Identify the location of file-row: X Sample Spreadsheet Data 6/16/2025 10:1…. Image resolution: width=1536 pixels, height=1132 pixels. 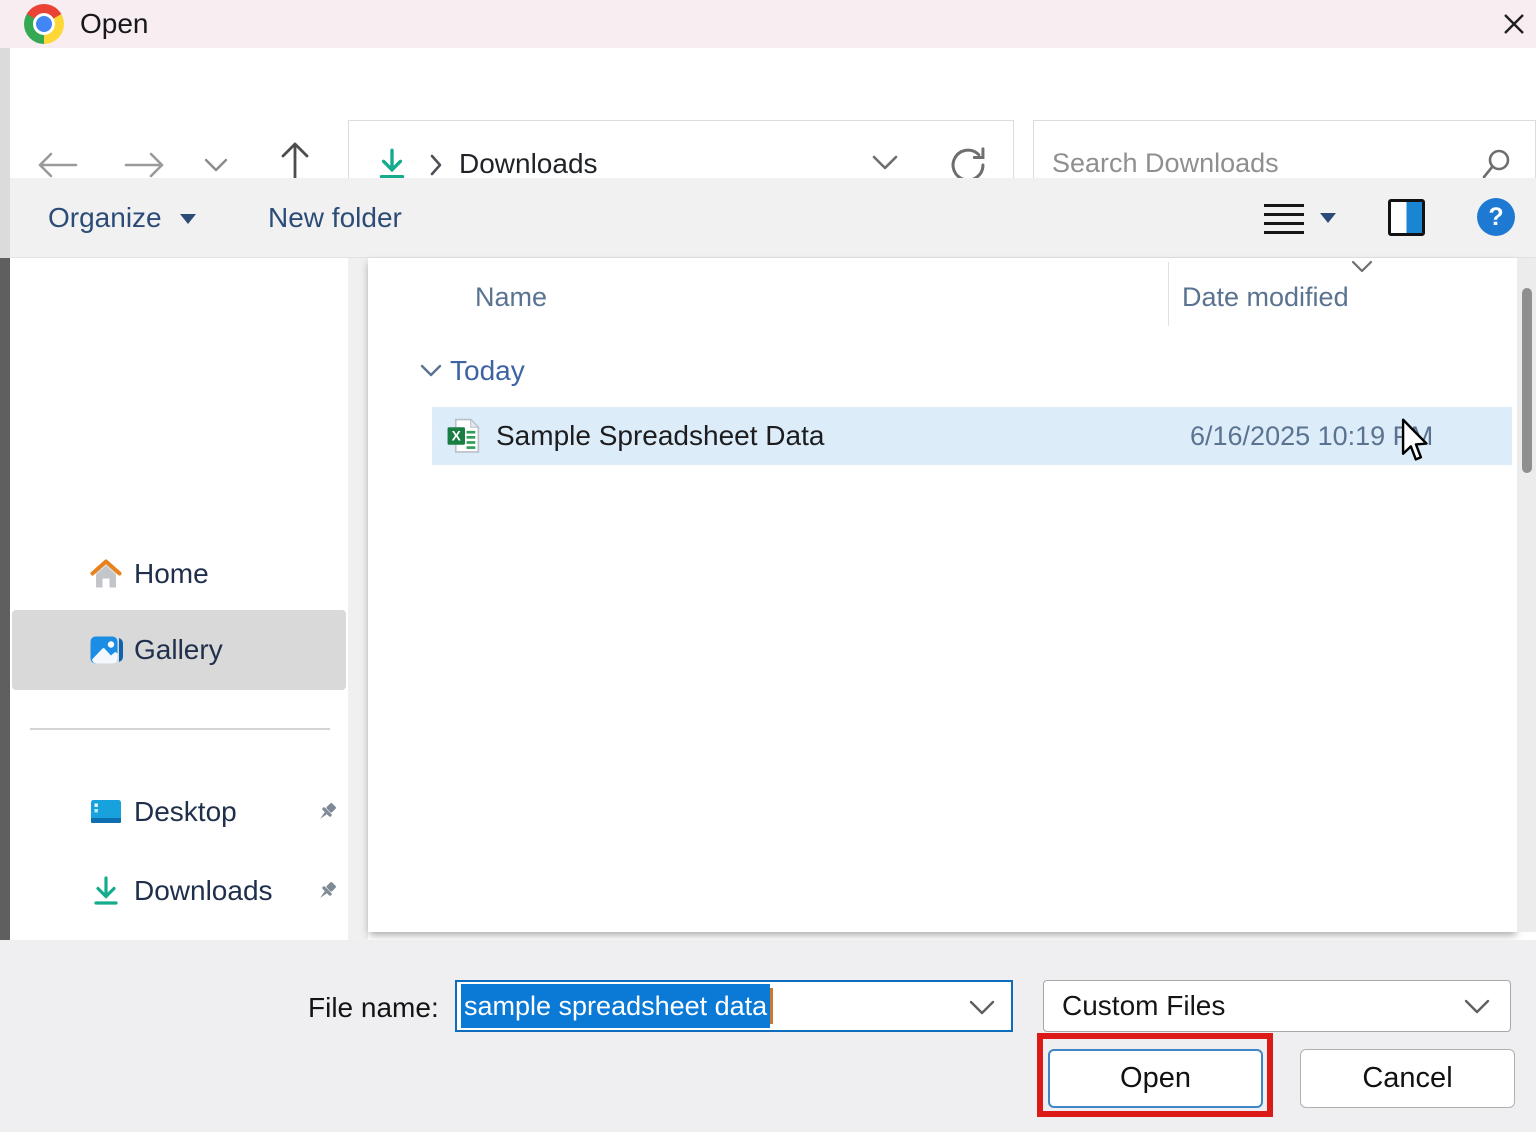
(972, 436).